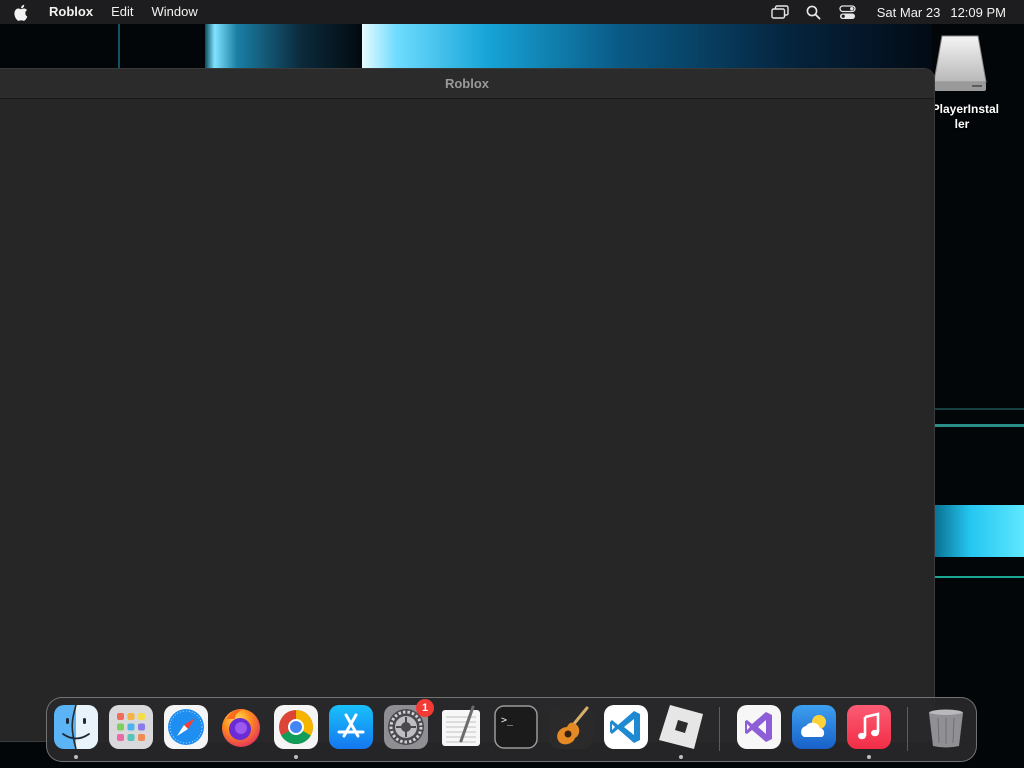  I want to click on screen-mirroring-icon, so click(780, 12).